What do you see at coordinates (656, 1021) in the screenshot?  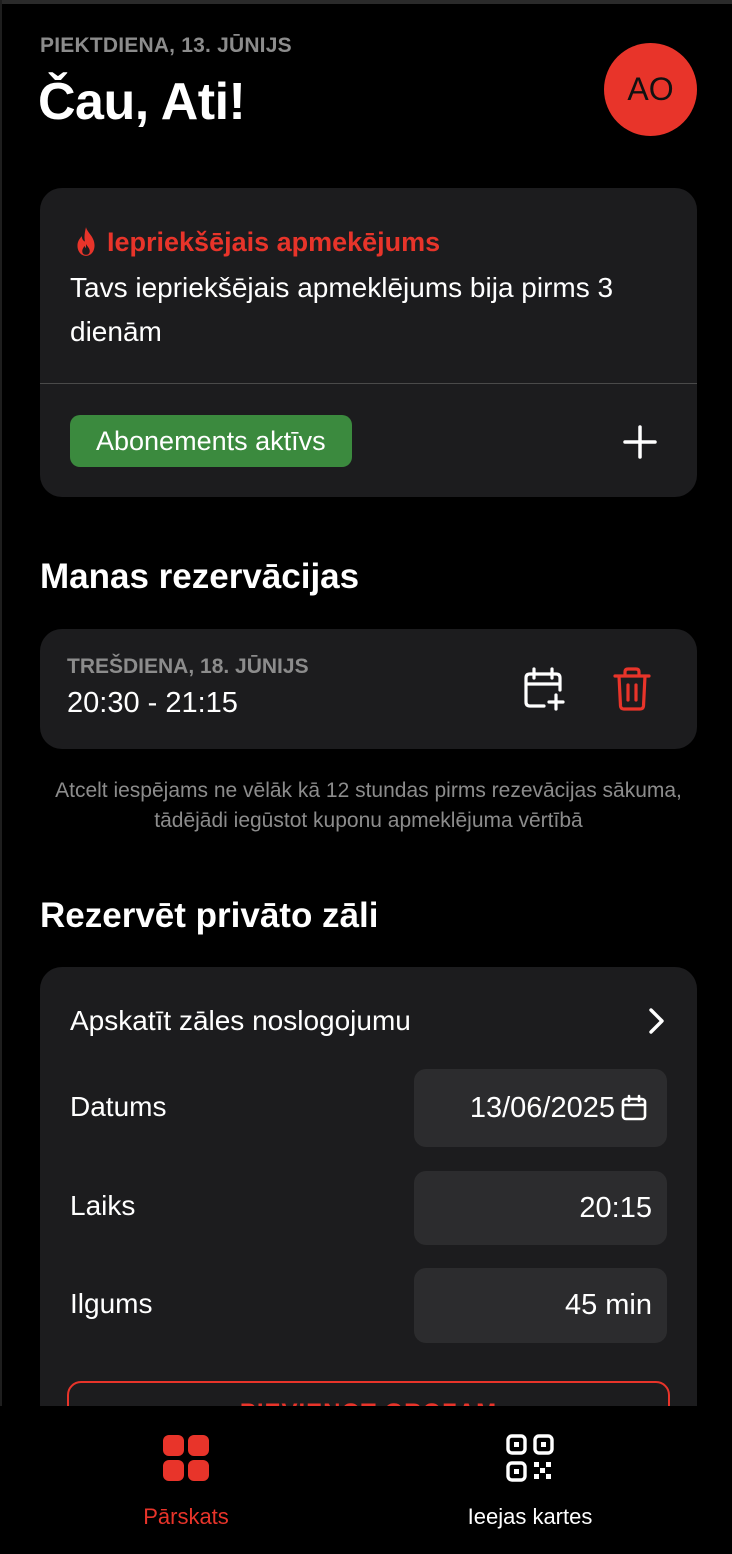 I see `chevron-right-icon` at bounding box center [656, 1021].